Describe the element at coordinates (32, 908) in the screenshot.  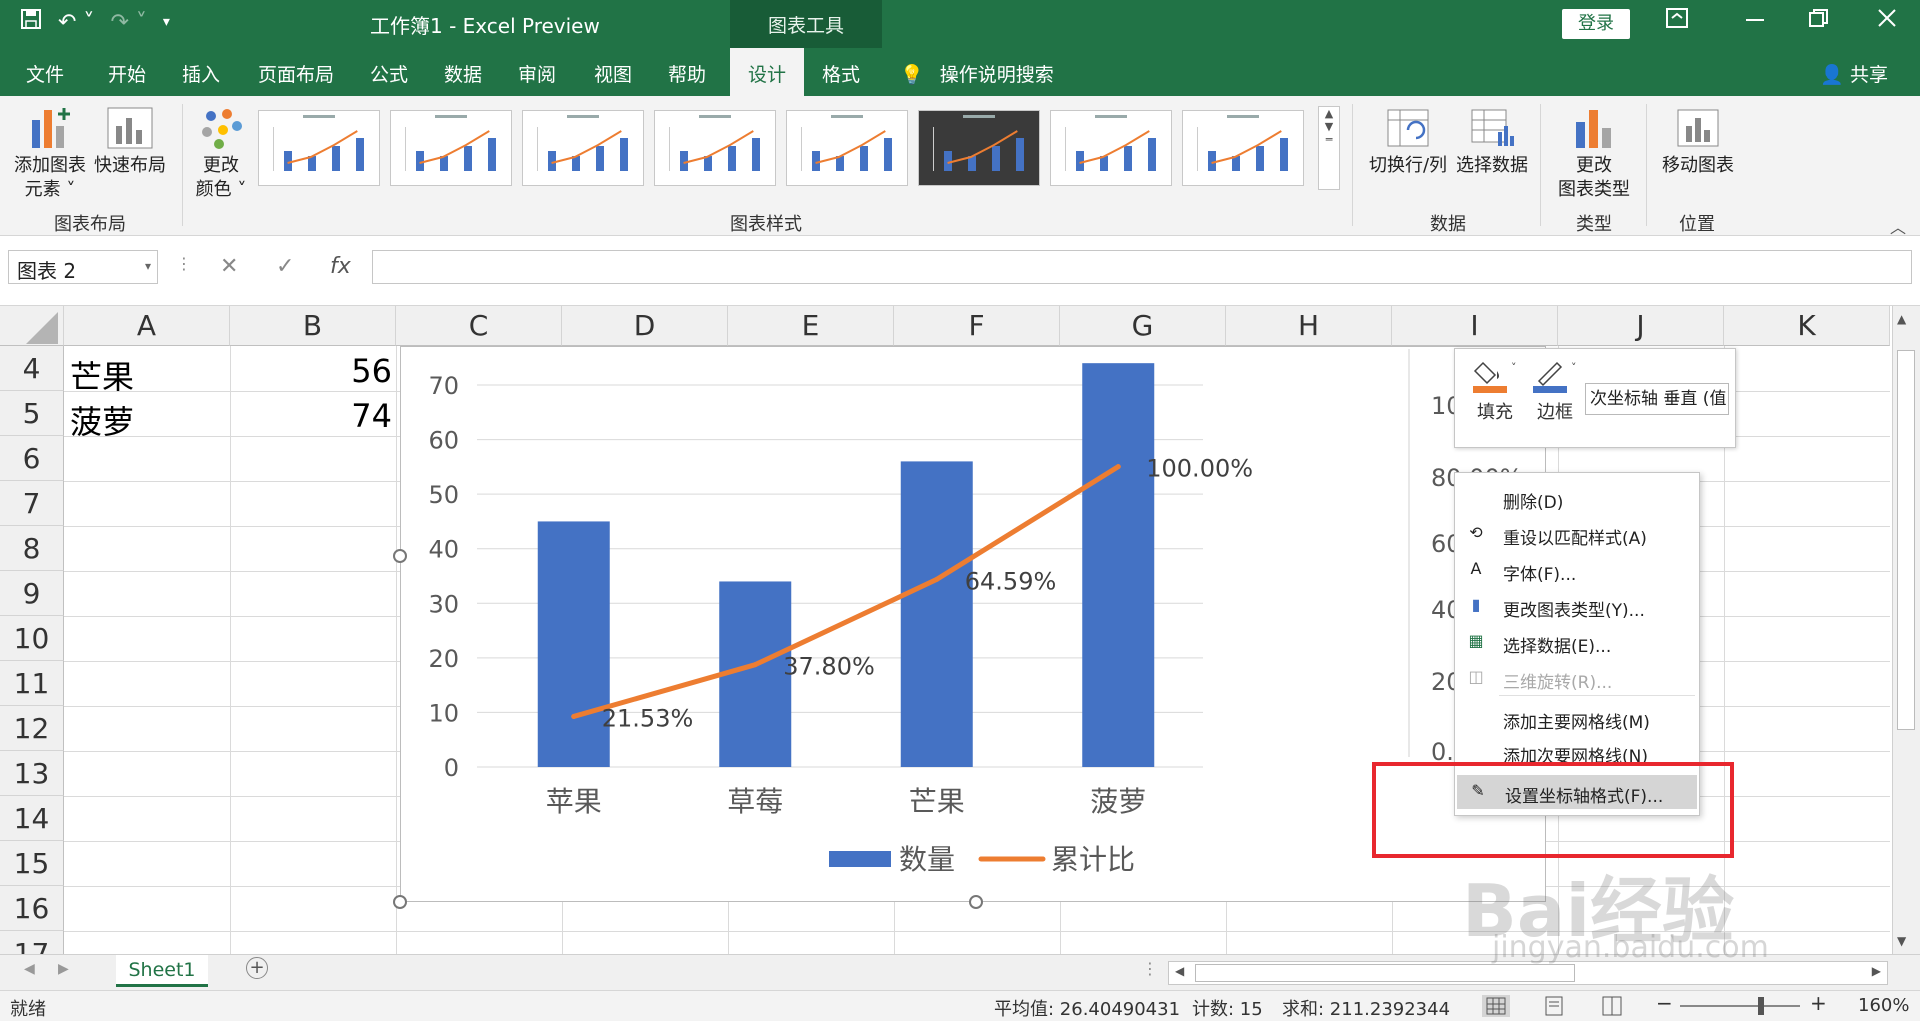
I see `row-header-16: 16` at that location.